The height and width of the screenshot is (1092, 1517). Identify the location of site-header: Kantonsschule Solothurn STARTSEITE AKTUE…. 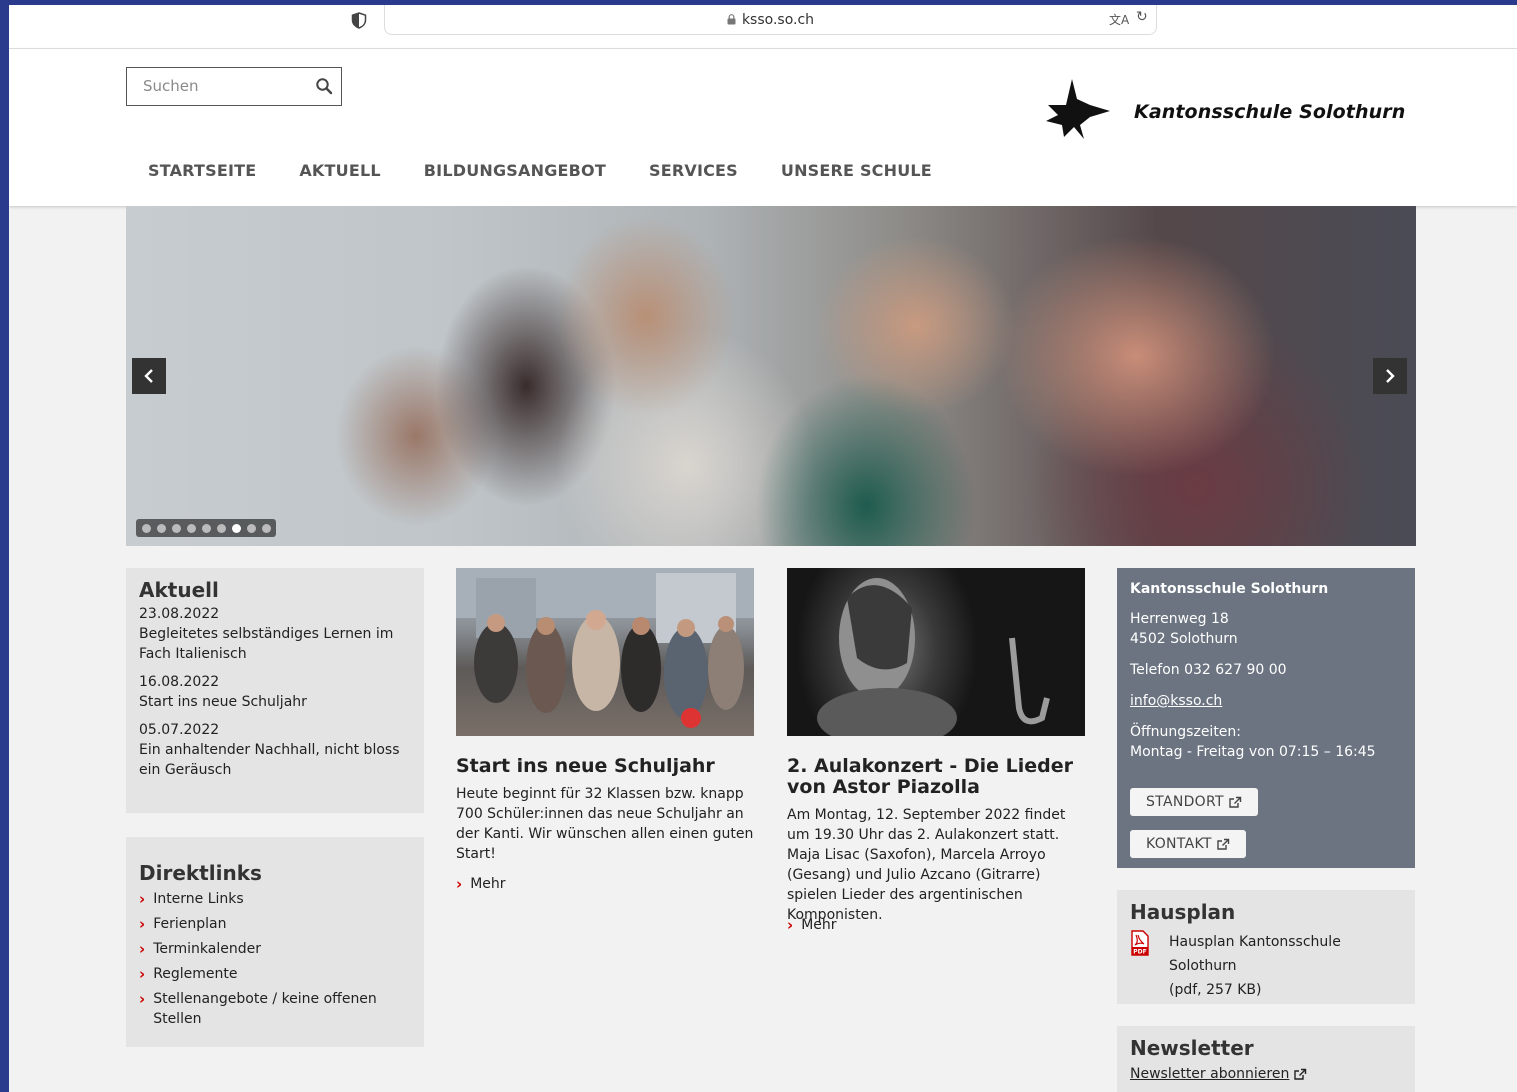
(763, 127).